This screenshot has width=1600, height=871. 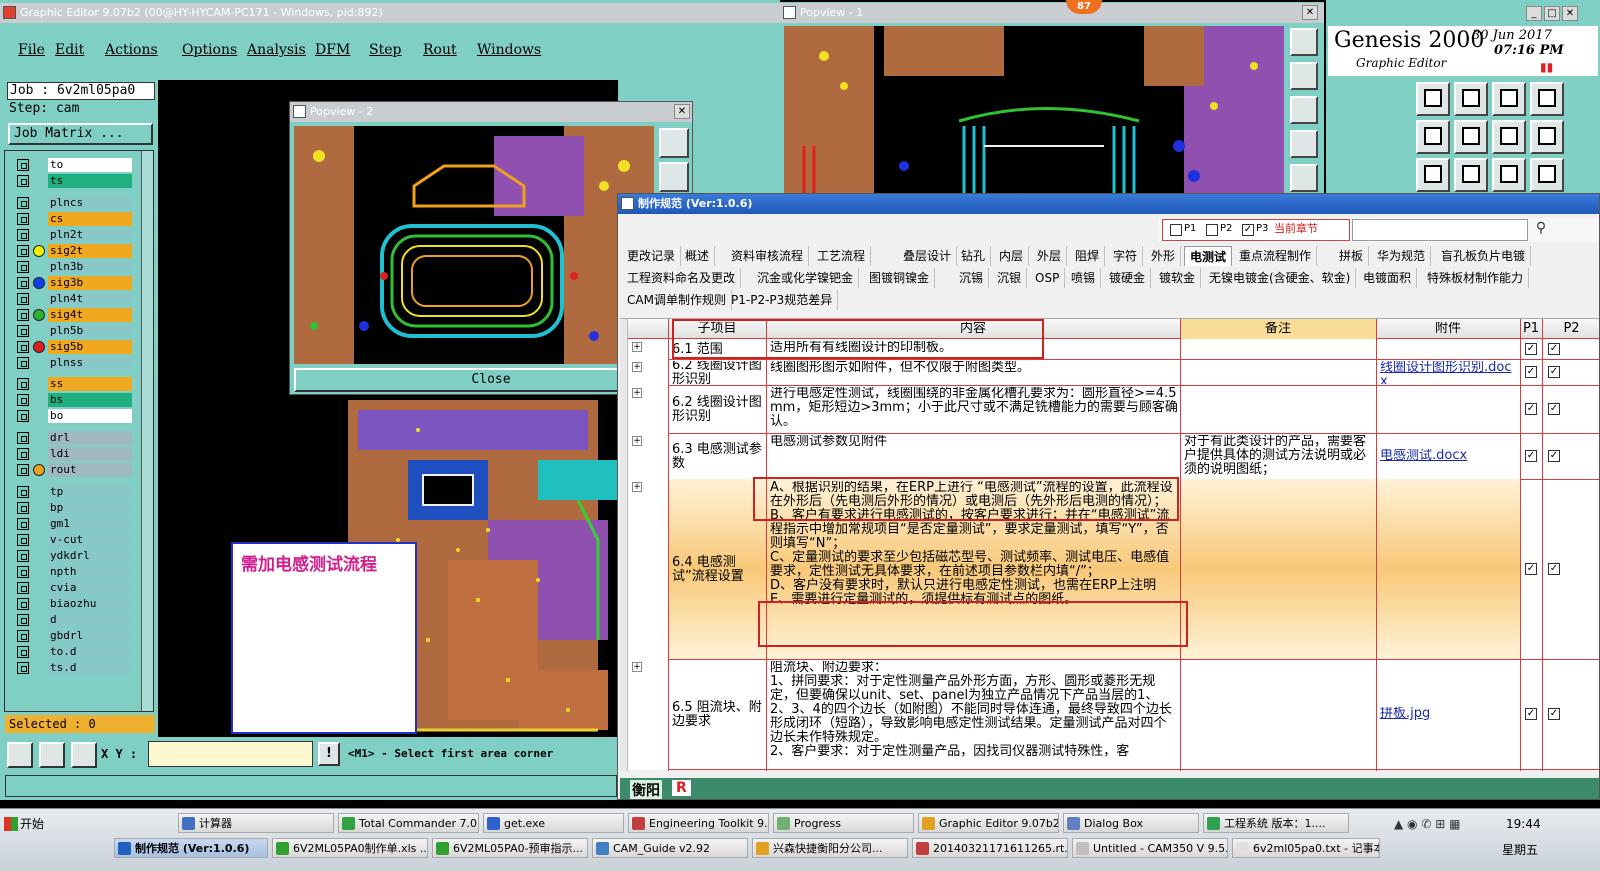 What do you see at coordinates (74, 604) in the screenshot?
I see `layer-row: biaozhu` at bounding box center [74, 604].